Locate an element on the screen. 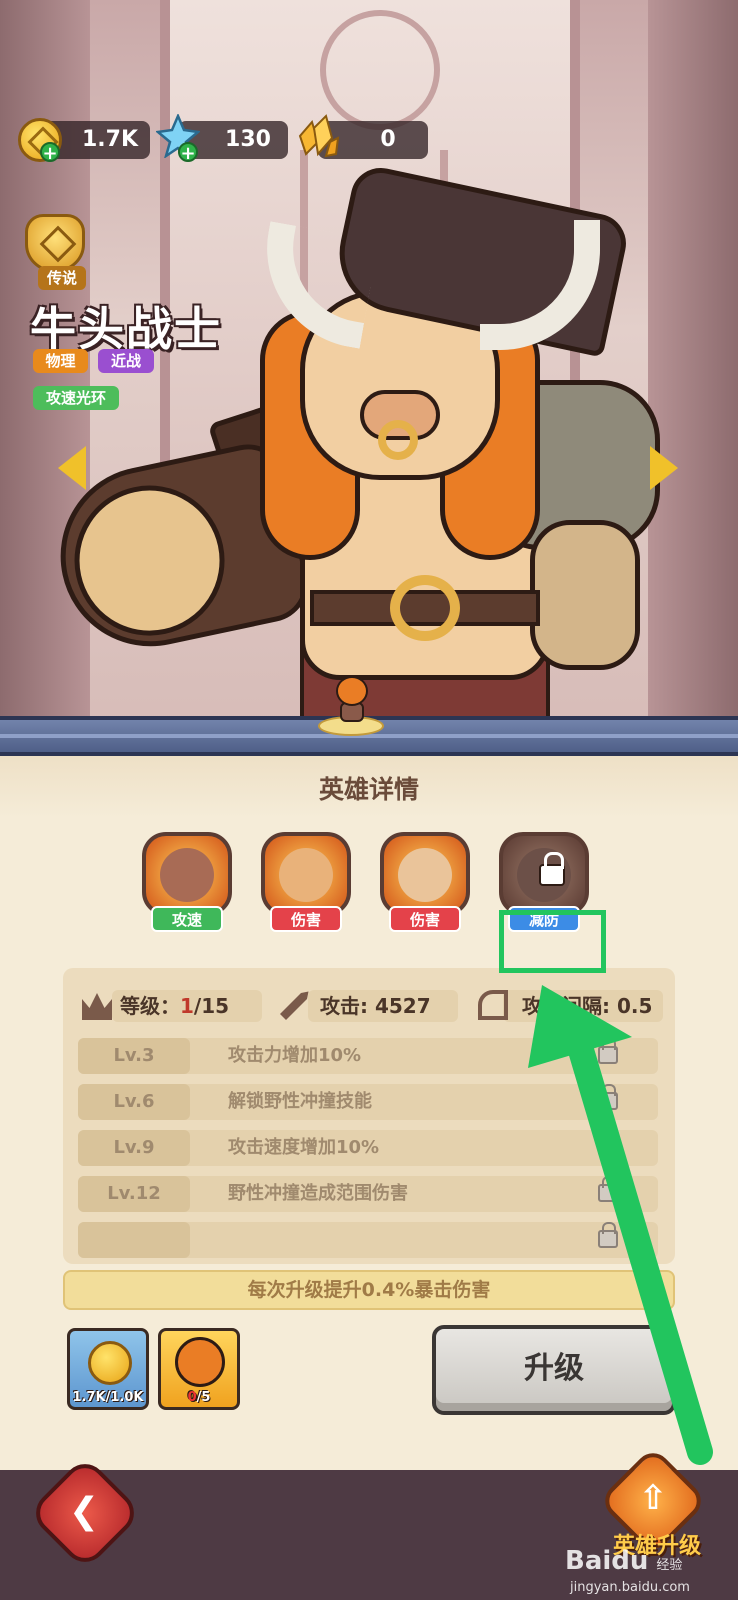 The image size is (738, 1600). next-hero-arrow-icon is located at coordinates (664, 468).